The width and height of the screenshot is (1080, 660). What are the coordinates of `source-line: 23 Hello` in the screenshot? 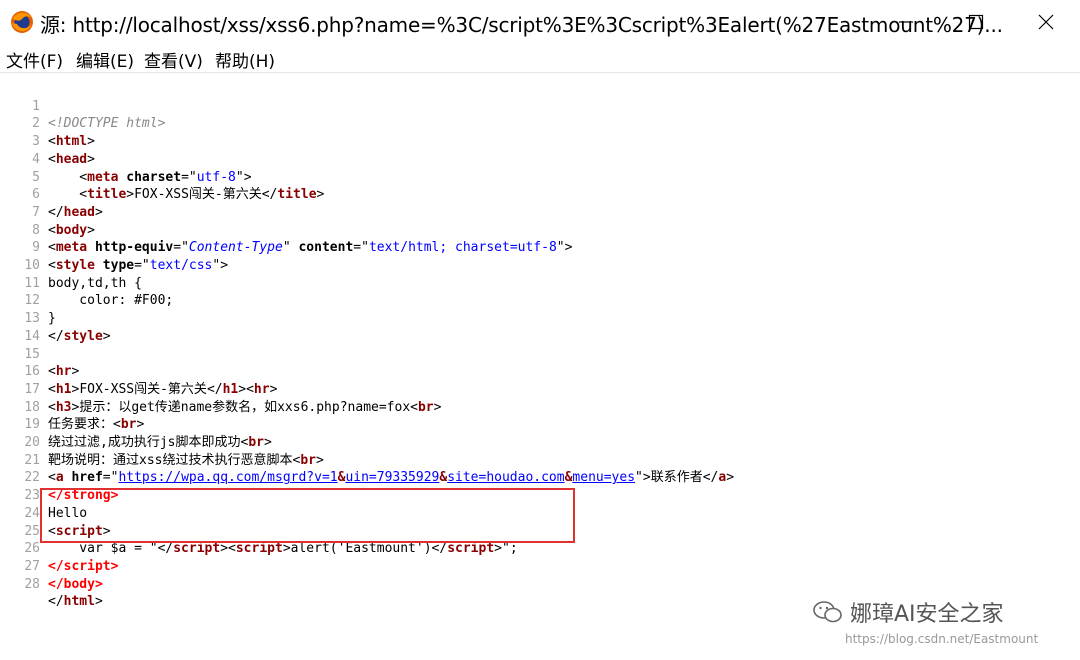 It's located at (56, 504).